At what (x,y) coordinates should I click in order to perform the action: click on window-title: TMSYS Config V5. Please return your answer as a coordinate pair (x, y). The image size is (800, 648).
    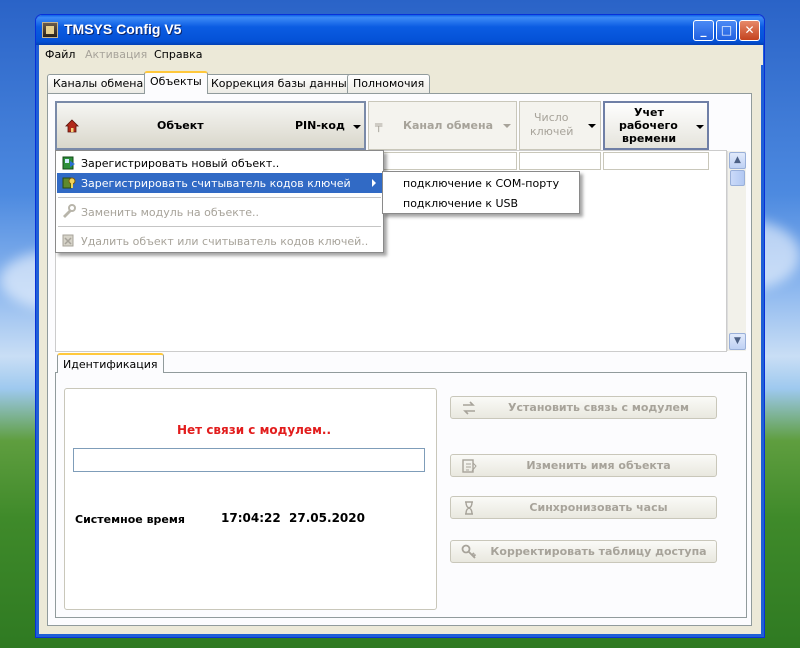
    Looking at the image, I should click on (123, 29).